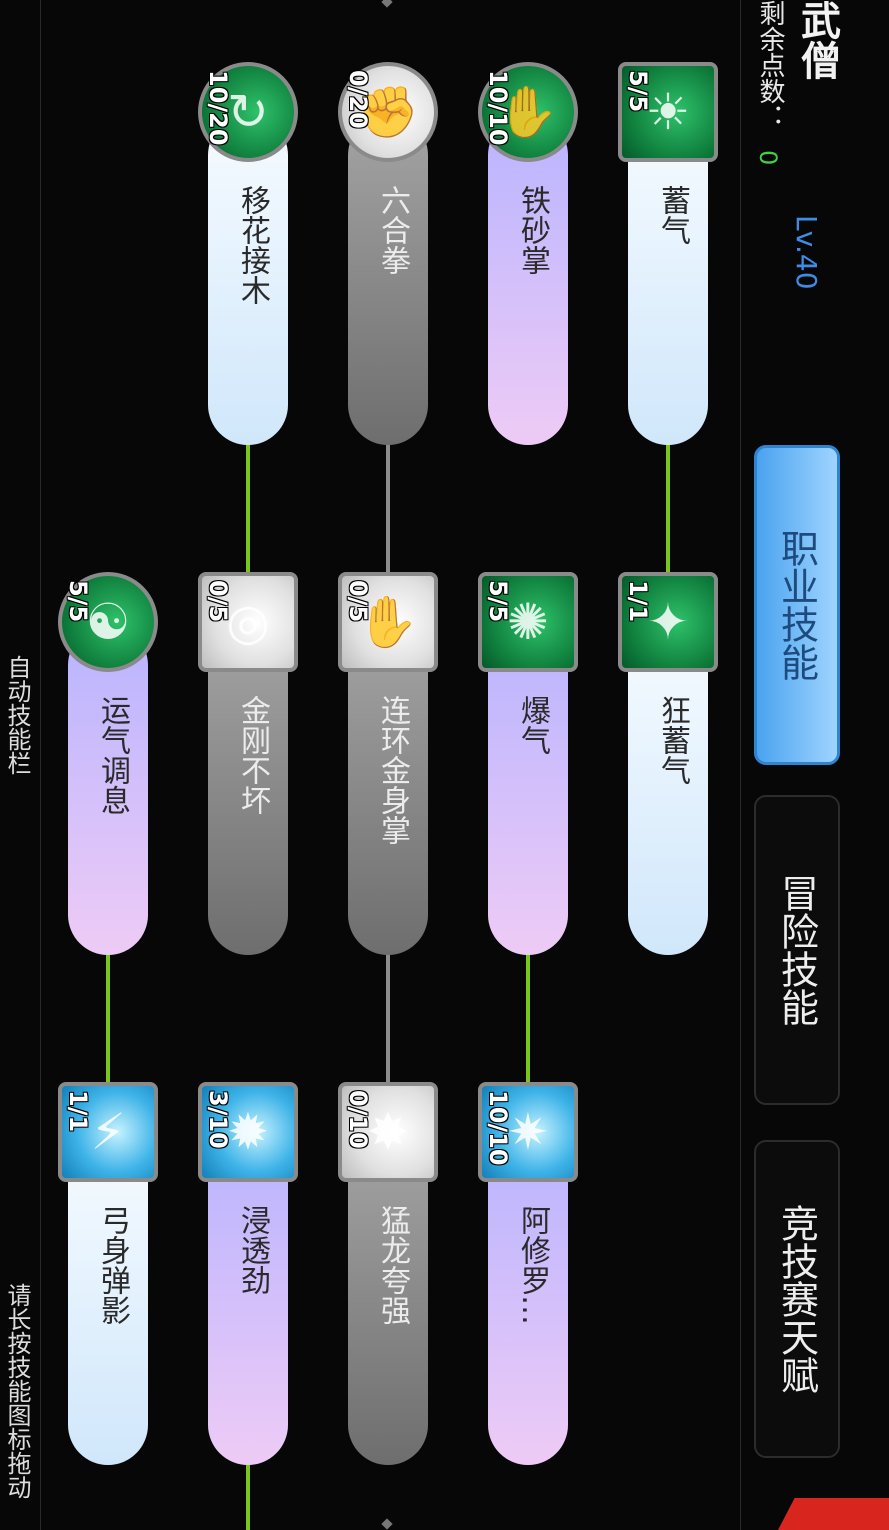  I want to click on skill-bar: 浸透劲, so click(248, 1300).